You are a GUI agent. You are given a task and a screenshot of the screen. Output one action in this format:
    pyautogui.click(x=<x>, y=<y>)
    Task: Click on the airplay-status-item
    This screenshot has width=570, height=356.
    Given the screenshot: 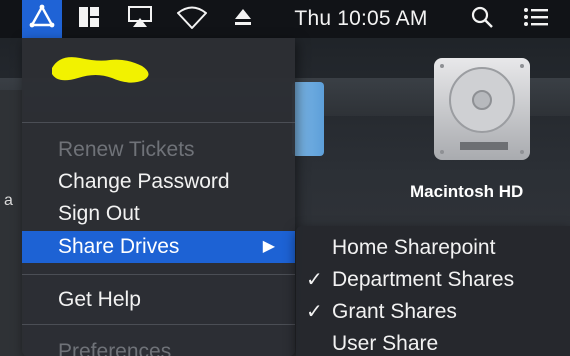 What is the action you would take?
    pyautogui.click(x=140, y=19)
    